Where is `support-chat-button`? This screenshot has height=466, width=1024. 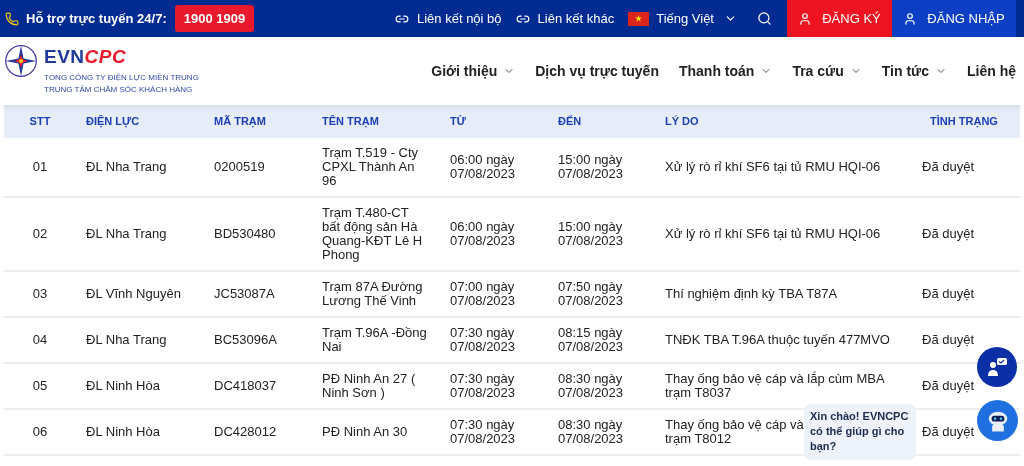 support-chat-button is located at coordinates (997, 367).